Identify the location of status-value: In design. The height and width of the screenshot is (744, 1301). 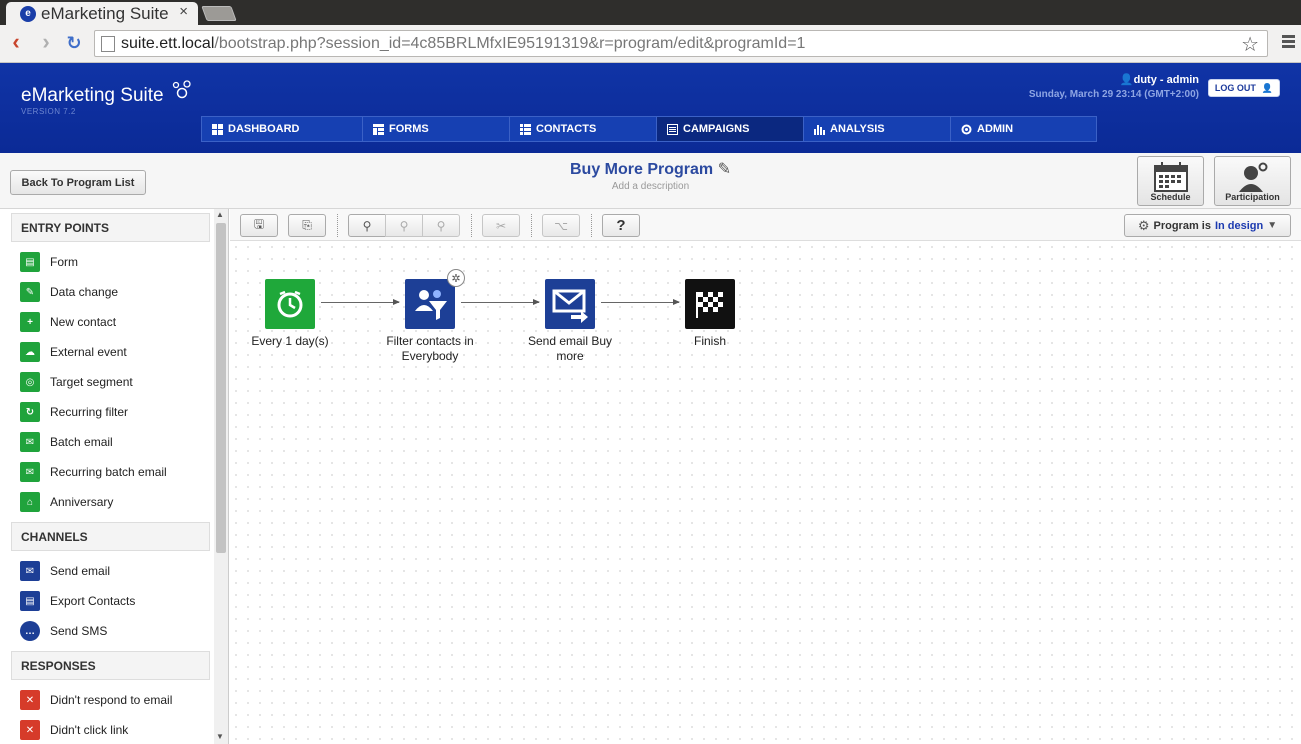
(1239, 225).